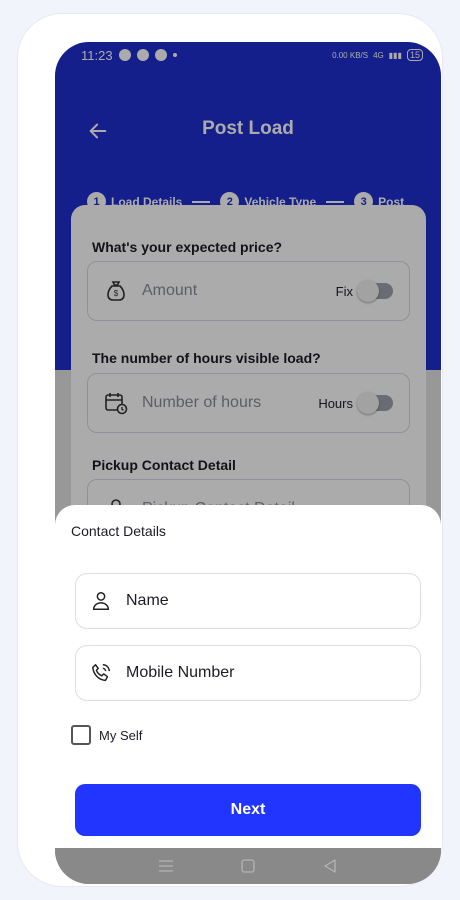 The image size is (460, 900). I want to click on name-input: Name, so click(248, 601).